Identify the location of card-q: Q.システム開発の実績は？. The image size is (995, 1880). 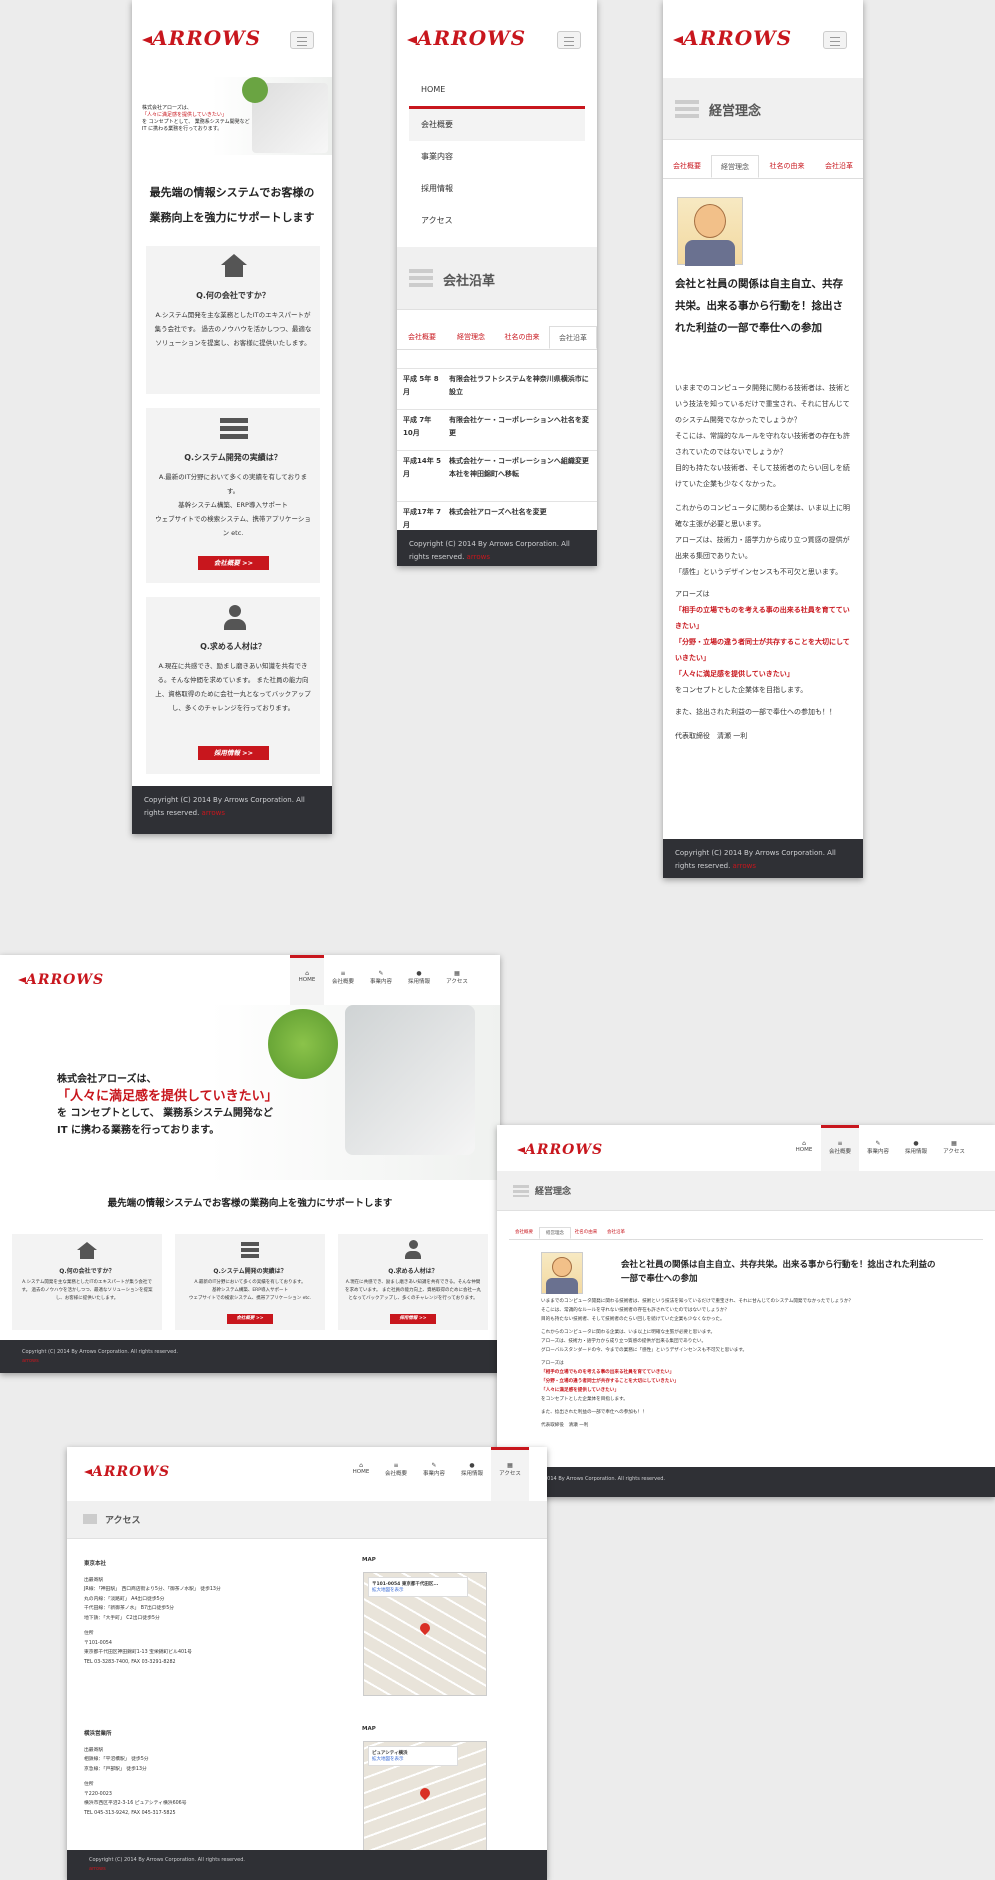
(250, 1271).